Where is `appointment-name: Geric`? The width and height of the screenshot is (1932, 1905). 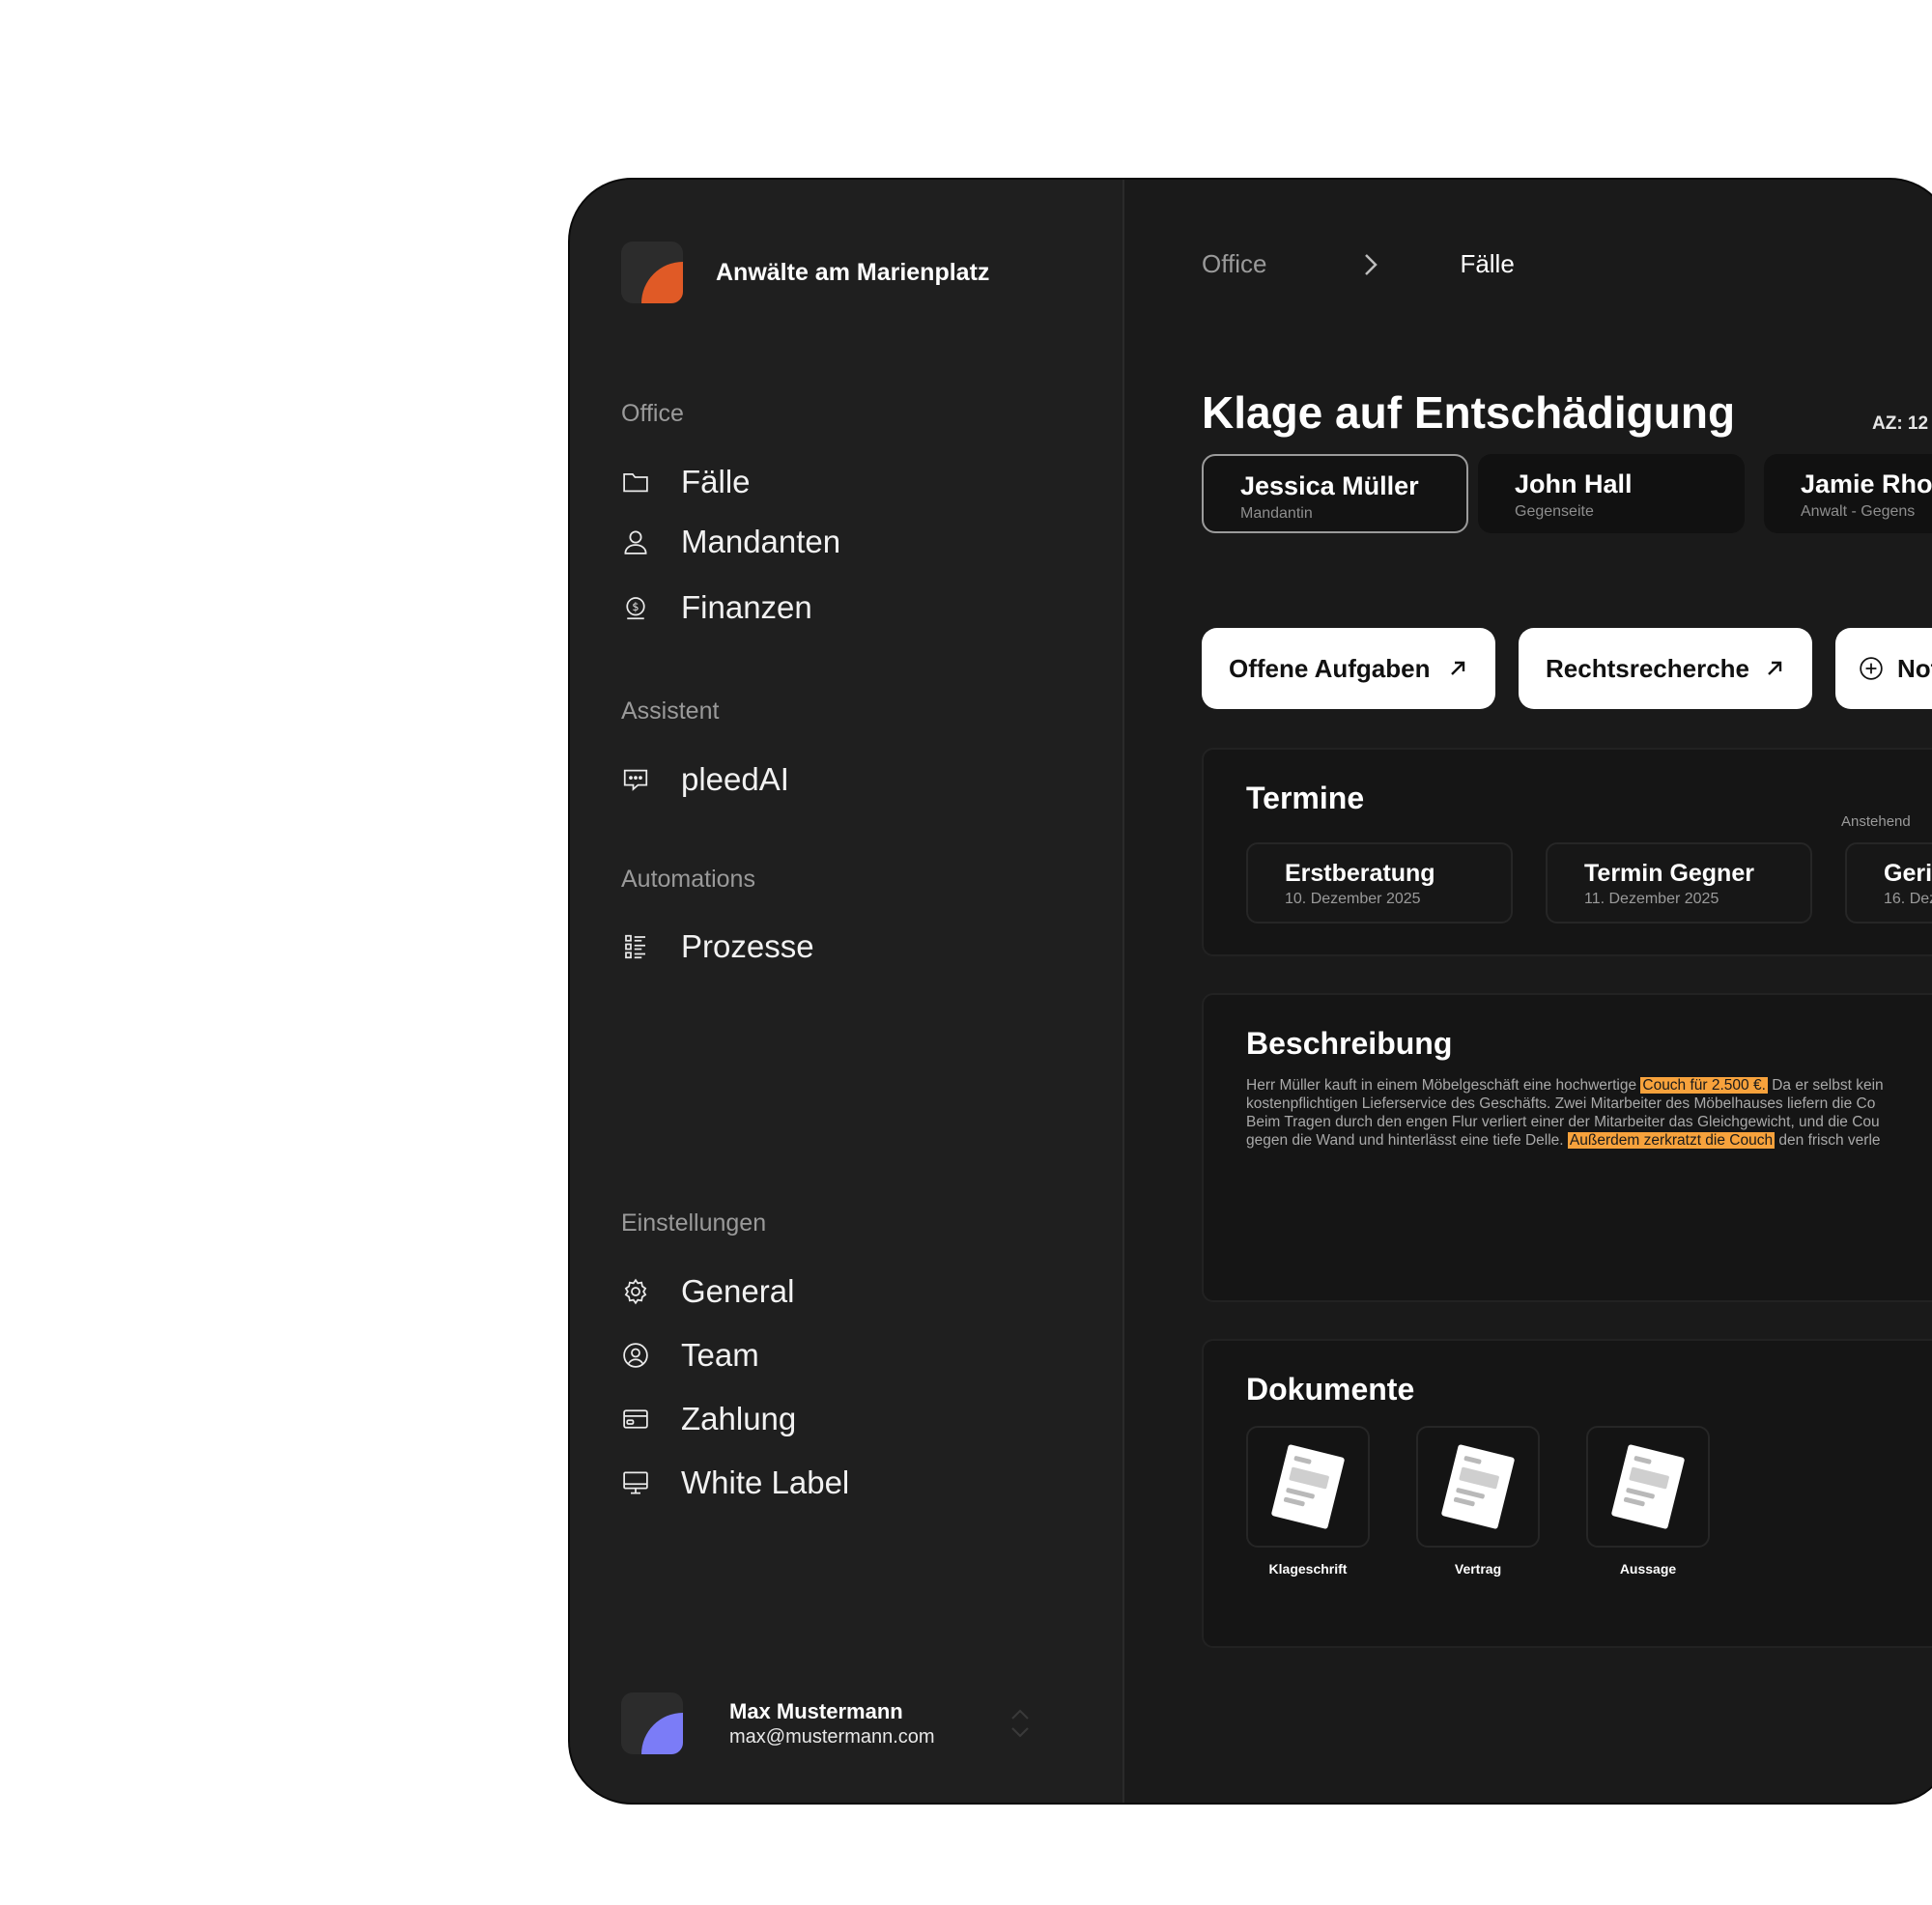
appointment-name: Geric is located at coordinates (1908, 873).